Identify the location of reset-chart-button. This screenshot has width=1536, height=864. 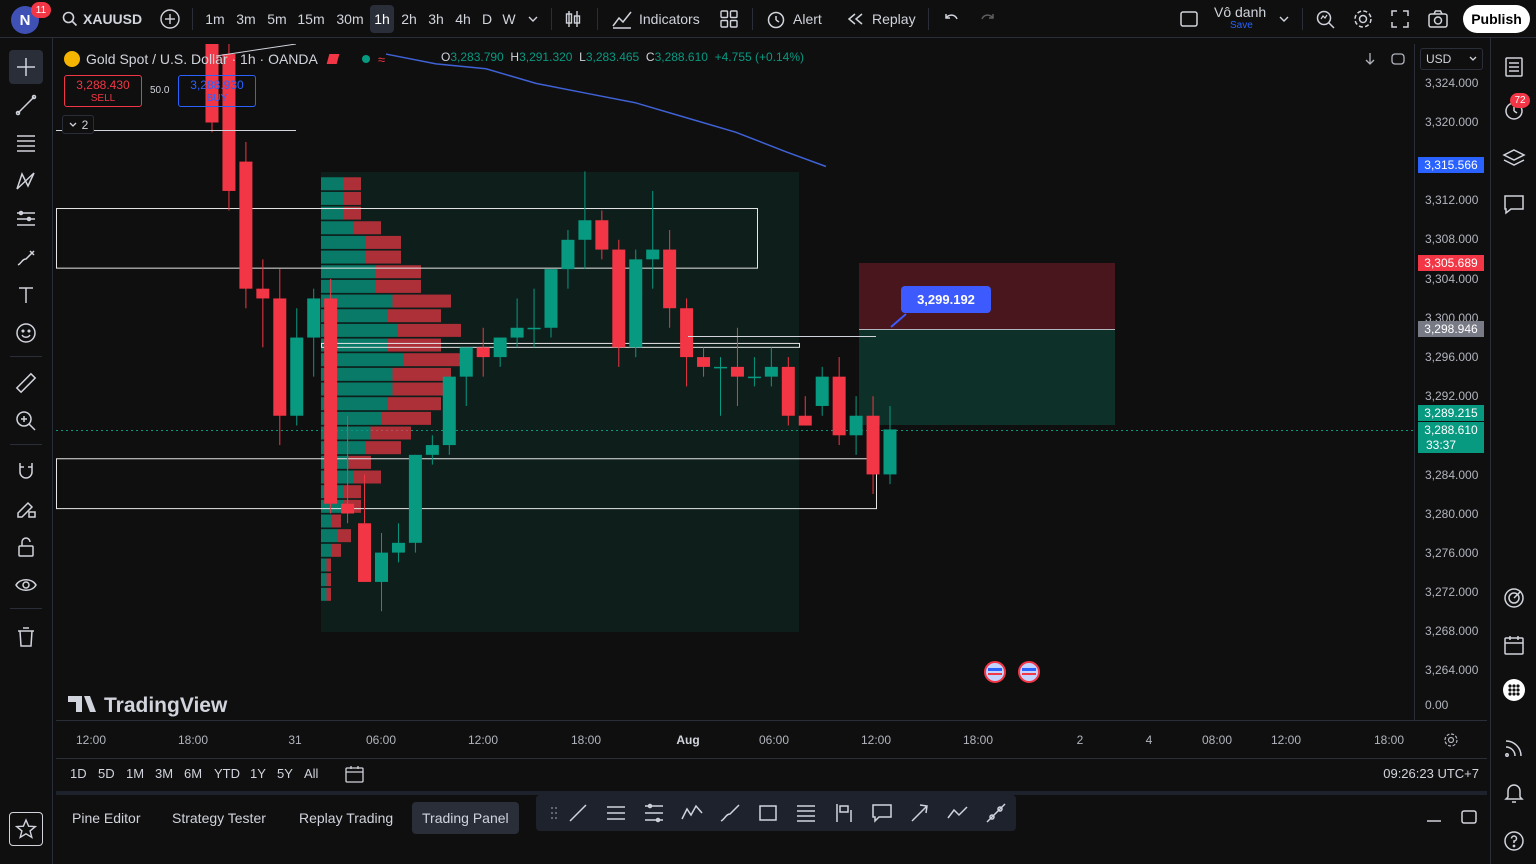
(1398, 59).